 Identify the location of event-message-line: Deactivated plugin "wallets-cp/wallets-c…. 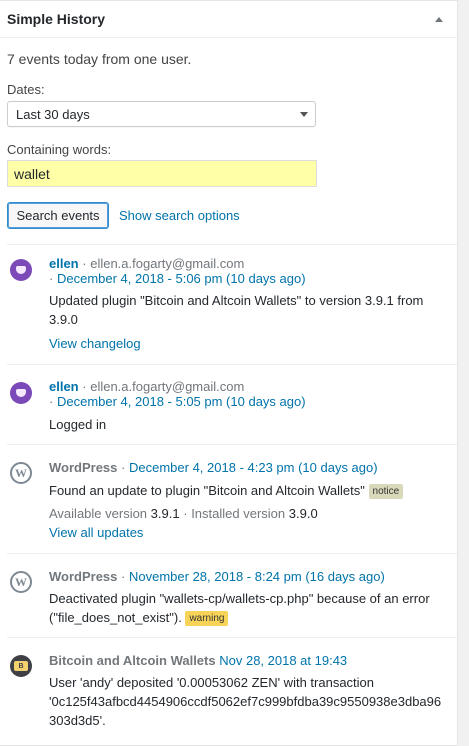
(239, 598).